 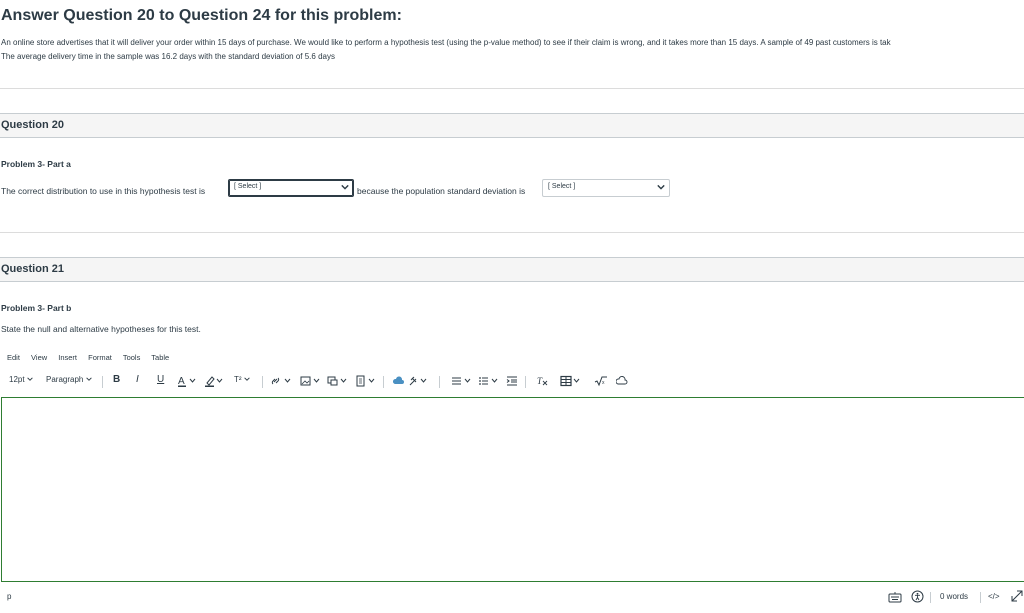 I want to click on cloud-outline-icon, so click(x=621, y=380).